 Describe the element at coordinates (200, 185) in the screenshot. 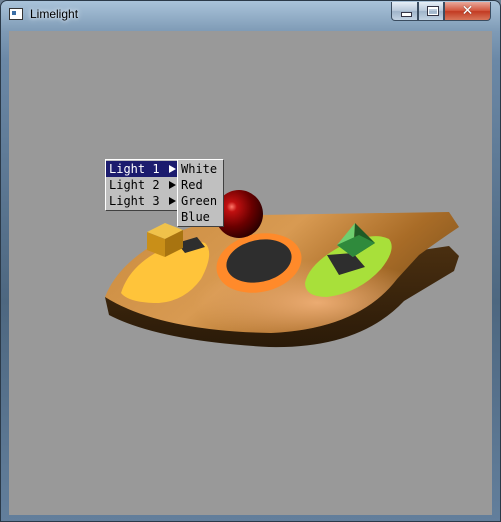

I see `submenu-item-red: Red` at that location.